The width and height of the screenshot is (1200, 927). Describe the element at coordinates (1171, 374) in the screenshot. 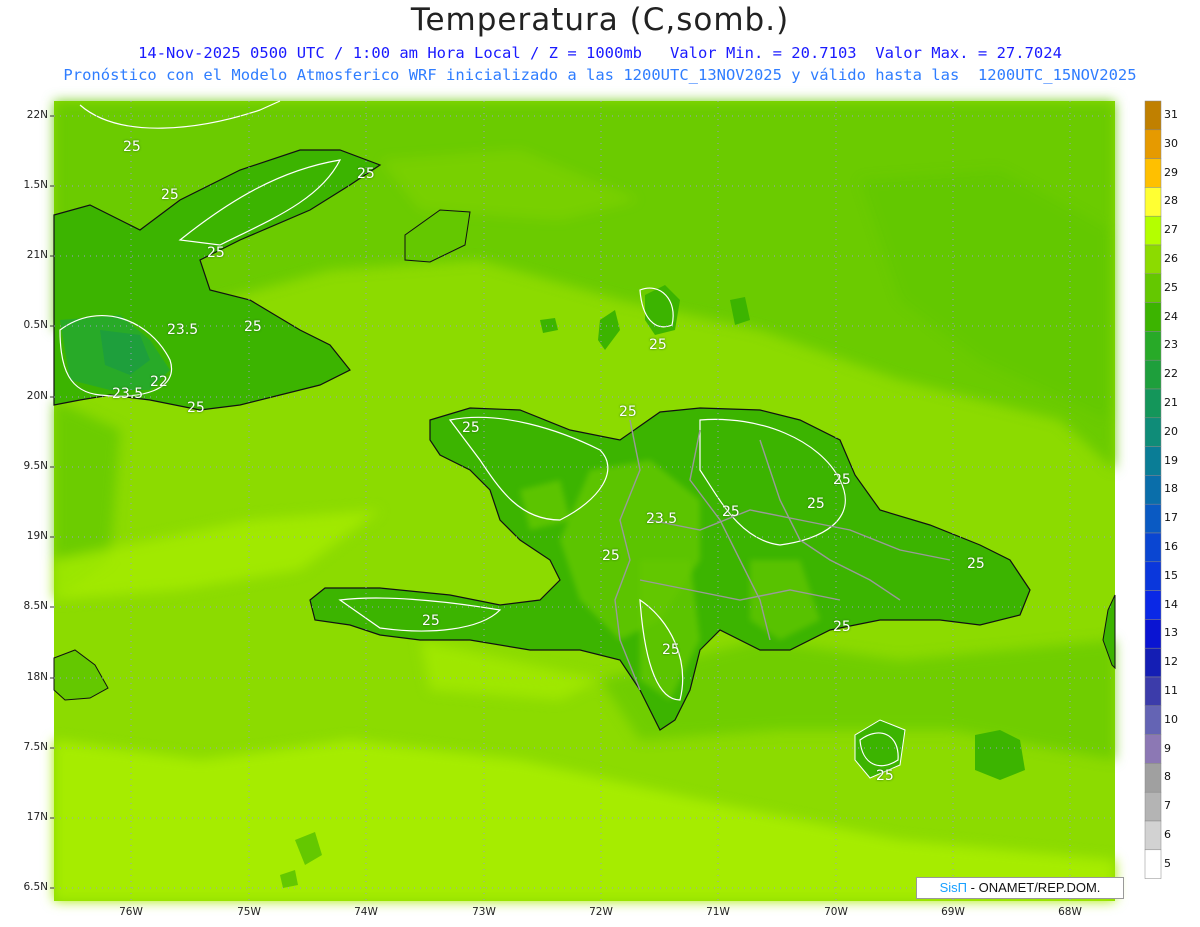

I see `colorbar-label: 22` at that location.